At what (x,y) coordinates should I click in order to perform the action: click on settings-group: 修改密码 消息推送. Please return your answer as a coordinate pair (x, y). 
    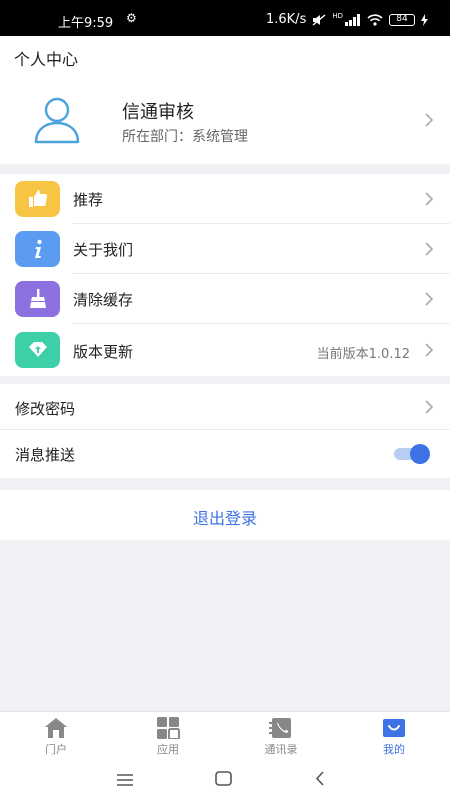
    Looking at the image, I should click on (225, 431).